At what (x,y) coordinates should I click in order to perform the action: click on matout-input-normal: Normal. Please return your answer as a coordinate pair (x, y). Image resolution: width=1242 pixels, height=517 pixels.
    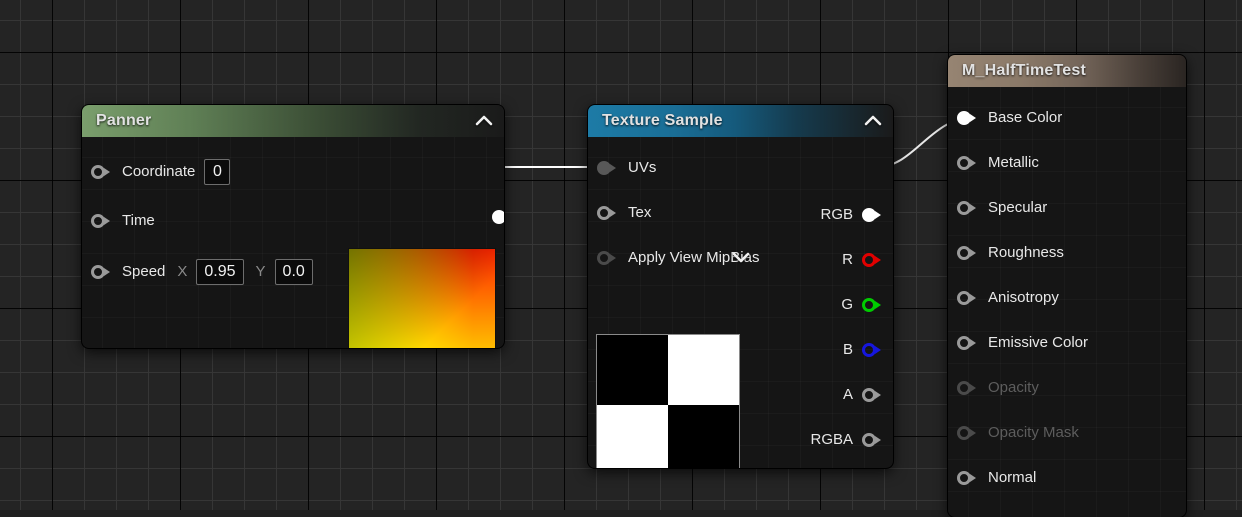
    Looking at the image, I should click on (1067, 477).